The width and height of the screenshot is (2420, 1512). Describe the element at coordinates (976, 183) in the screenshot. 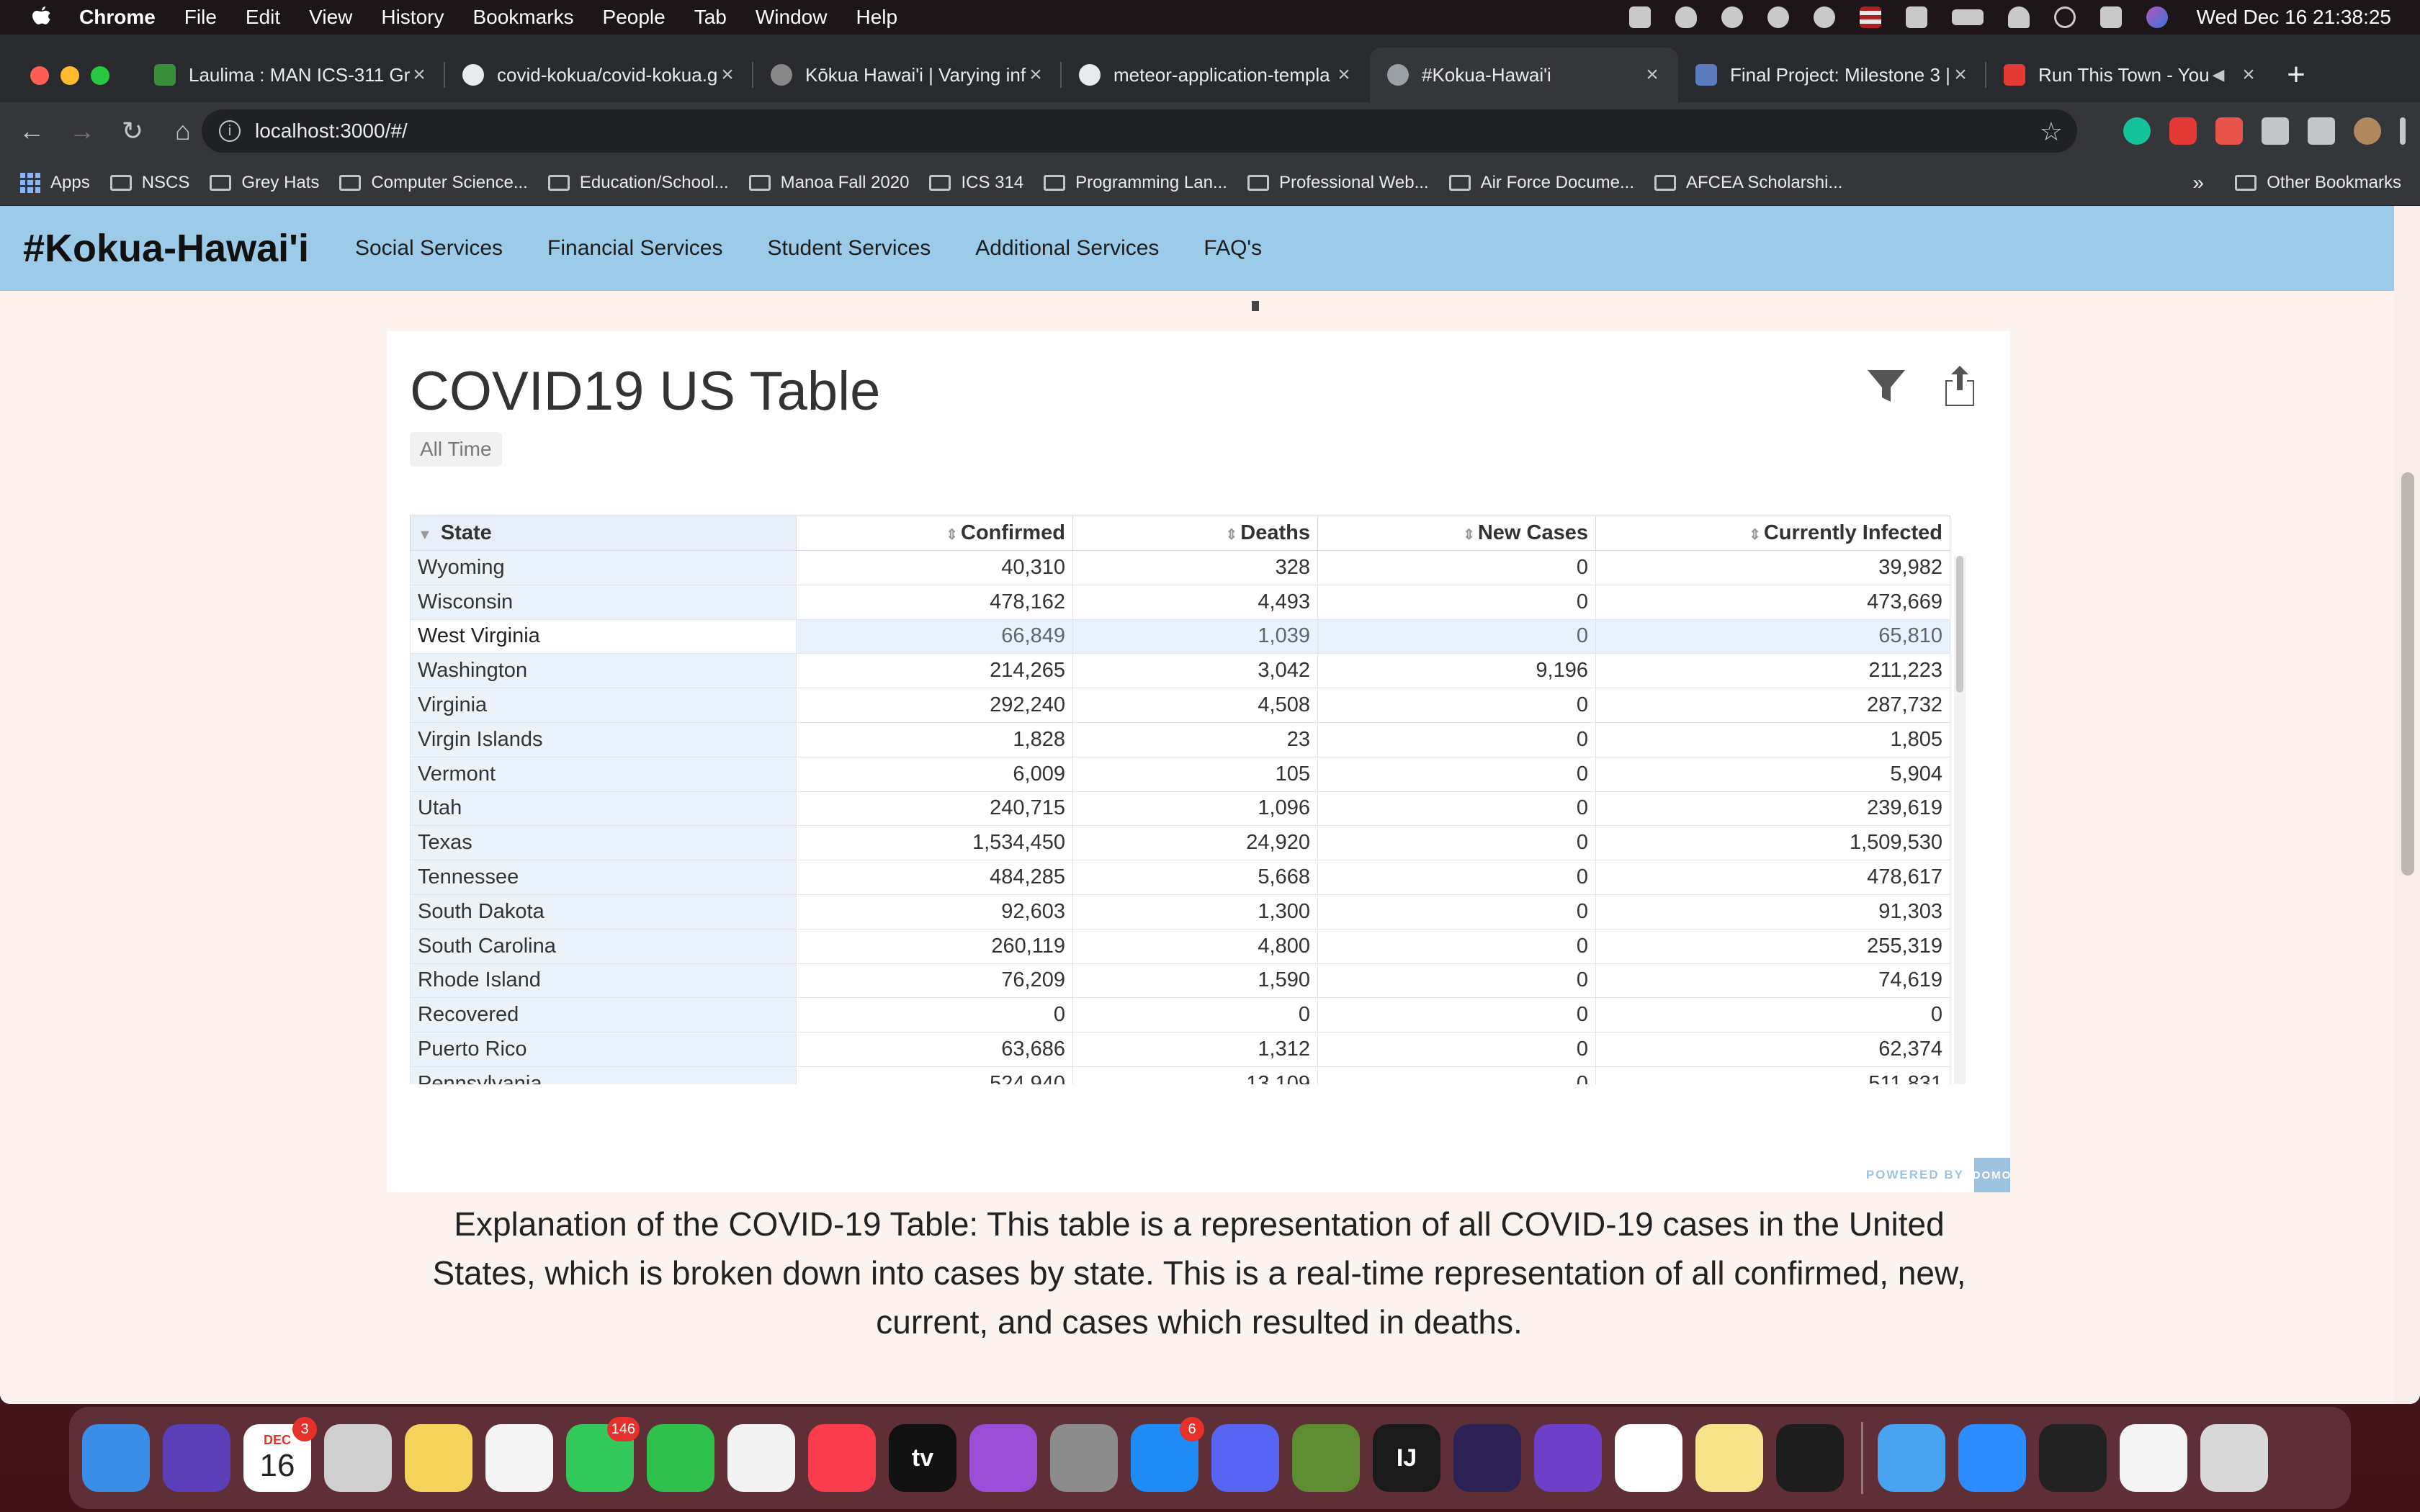

I see `bookmark-folder: ICS 314` at that location.